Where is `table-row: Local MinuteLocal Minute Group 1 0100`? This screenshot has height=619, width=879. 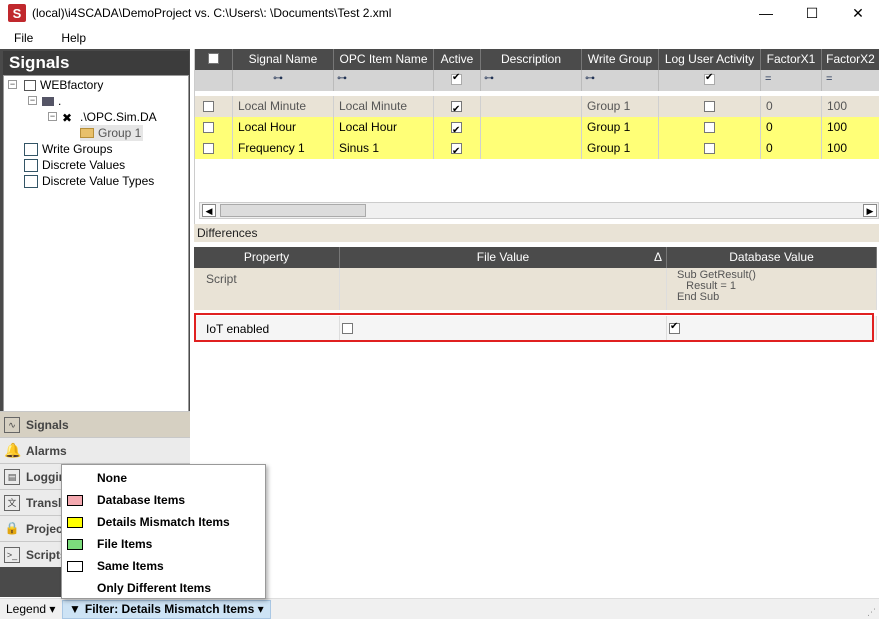 table-row: Local MinuteLocal Minute Group 1 0100 is located at coordinates (537, 106).